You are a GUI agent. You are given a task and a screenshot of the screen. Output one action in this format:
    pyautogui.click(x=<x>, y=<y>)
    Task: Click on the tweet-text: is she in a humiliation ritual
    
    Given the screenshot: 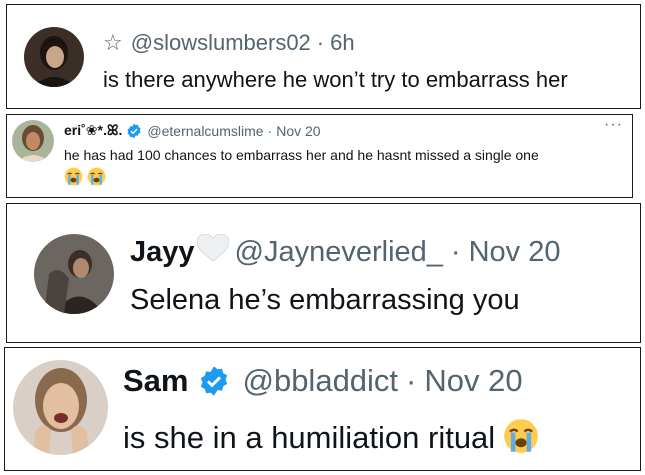 What is the action you would take?
    pyautogui.click(x=309, y=437)
    